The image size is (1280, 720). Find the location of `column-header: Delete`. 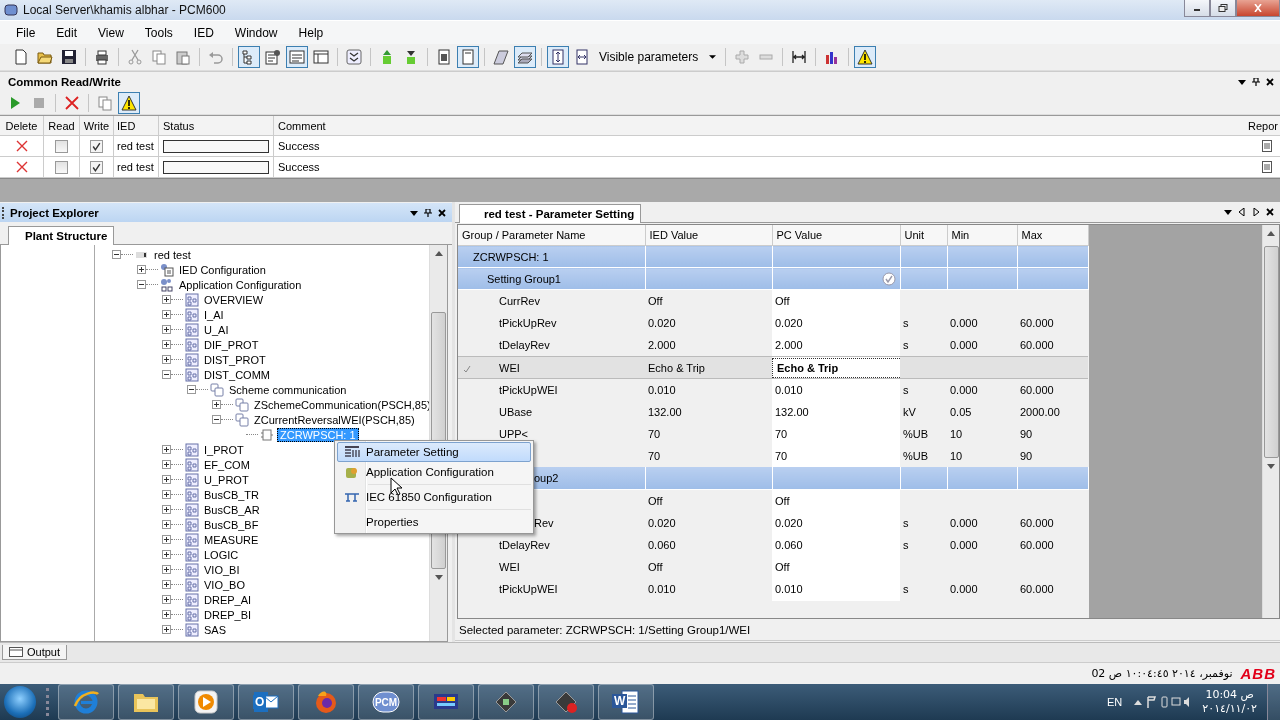

column-header: Delete is located at coordinates (22, 125).